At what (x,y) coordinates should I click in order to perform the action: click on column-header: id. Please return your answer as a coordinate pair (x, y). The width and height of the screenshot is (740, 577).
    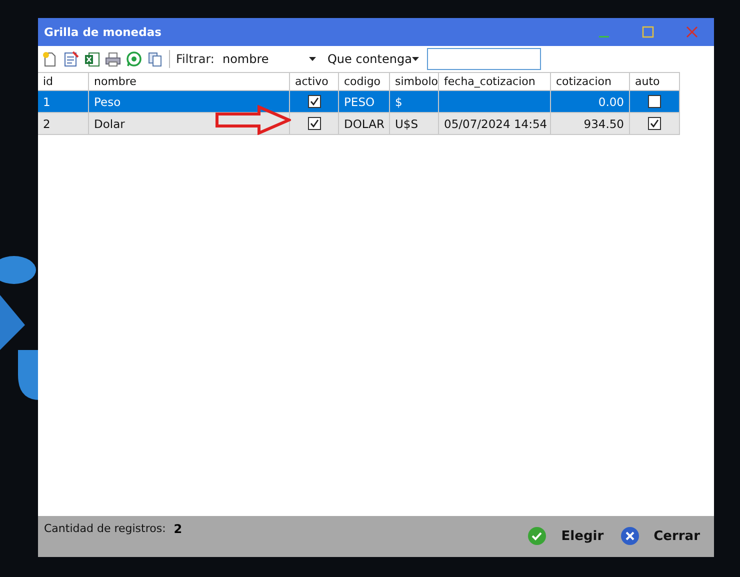
    Looking at the image, I should click on (63, 81).